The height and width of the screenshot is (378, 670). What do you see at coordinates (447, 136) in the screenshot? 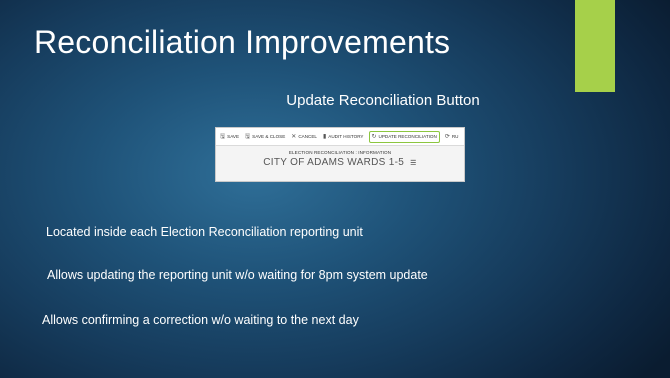
I see `run-icon: ⟳` at bounding box center [447, 136].